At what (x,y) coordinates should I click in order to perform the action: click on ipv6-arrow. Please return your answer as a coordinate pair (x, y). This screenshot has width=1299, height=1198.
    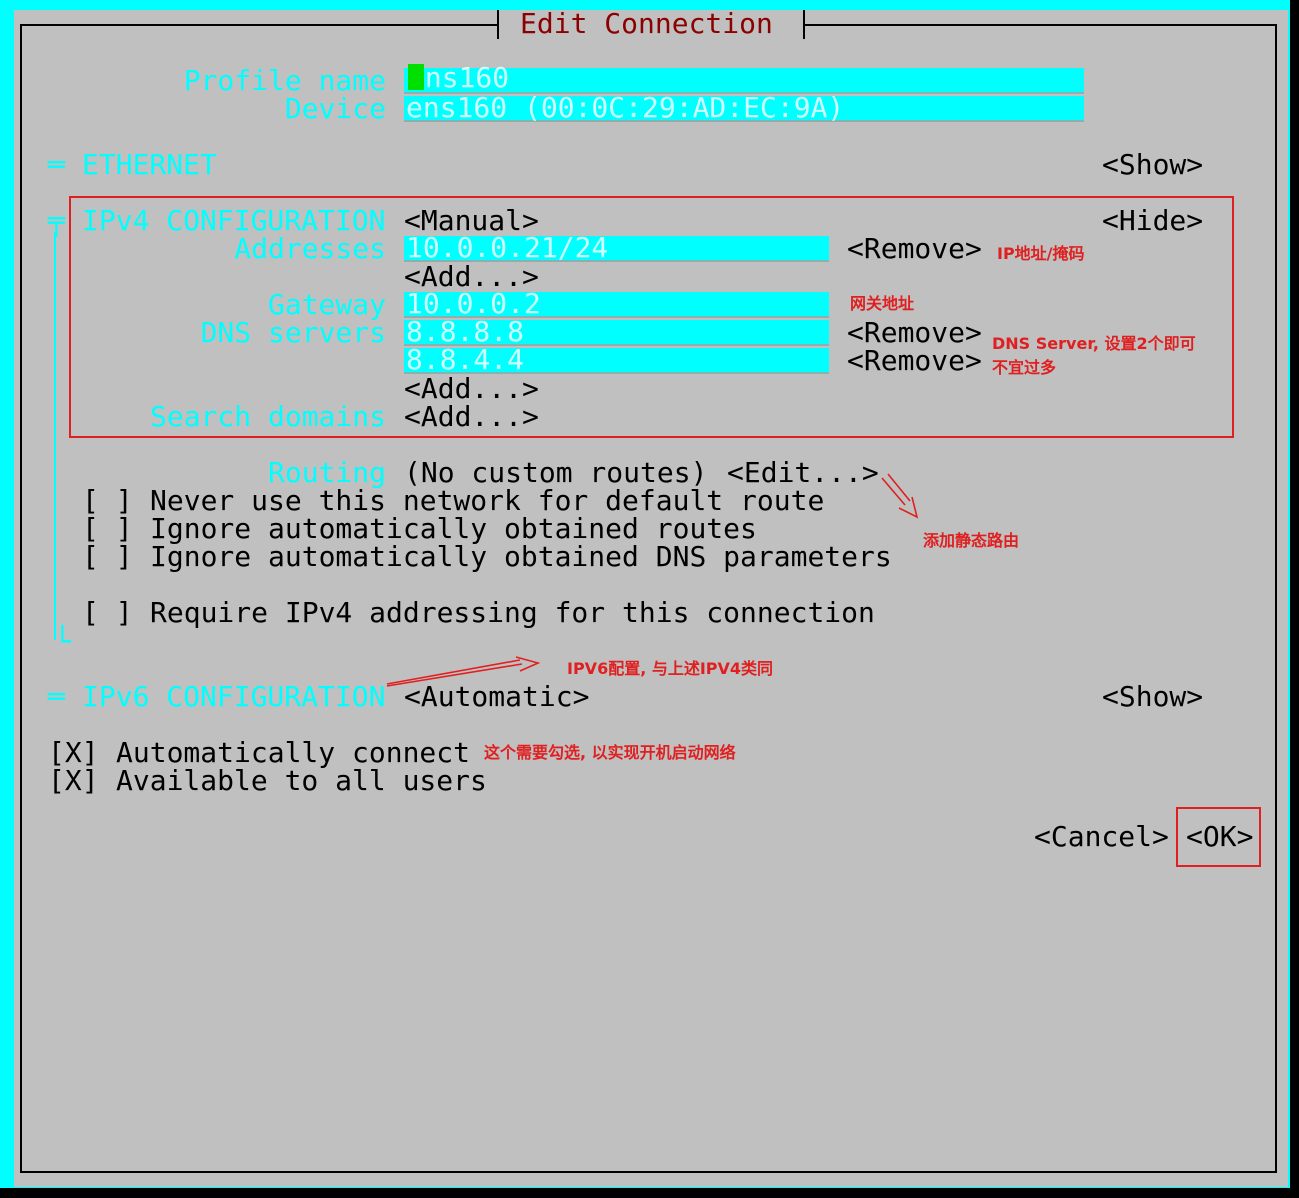
    Looking at the image, I should click on (463, 671).